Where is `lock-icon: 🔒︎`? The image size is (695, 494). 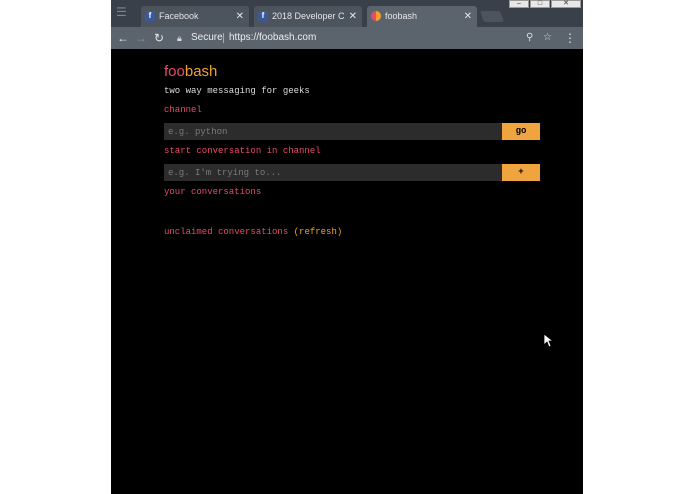
lock-icon: 🔒︎ is located at coordinates (179, 38).